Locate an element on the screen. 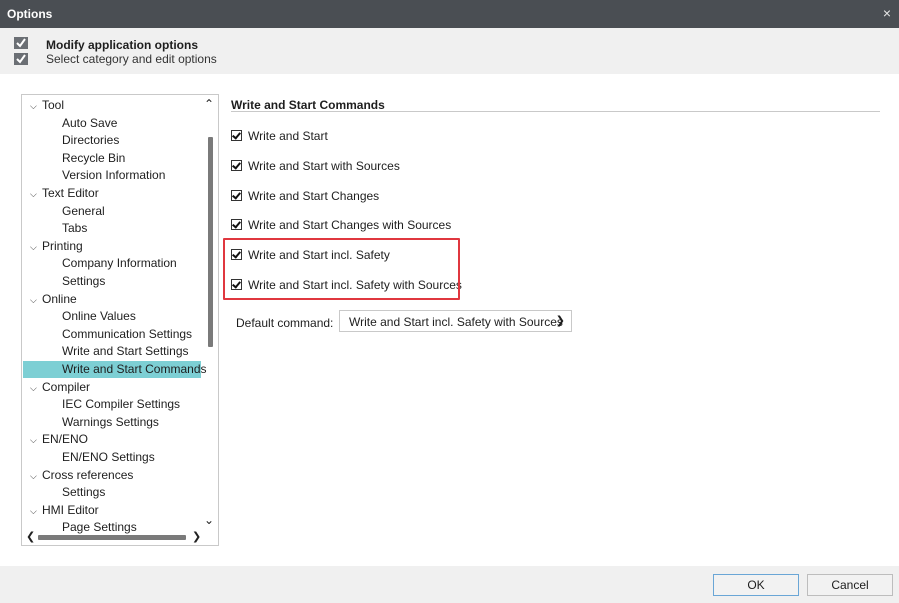 Image resolution: width=899 pixels, height=603 pixels. tree-item: Recycle Bin is located at coordinates (93, 158).